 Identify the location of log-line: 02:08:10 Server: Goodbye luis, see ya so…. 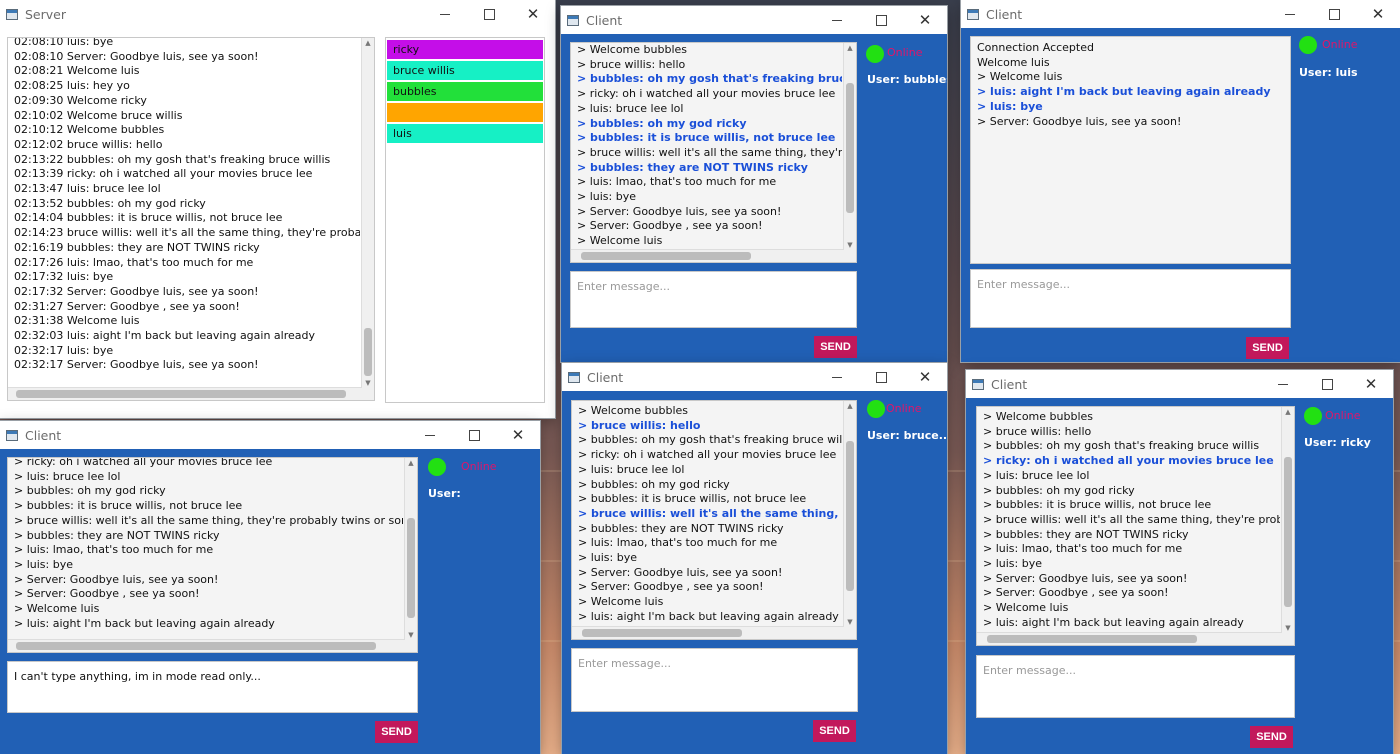
(136, 56).